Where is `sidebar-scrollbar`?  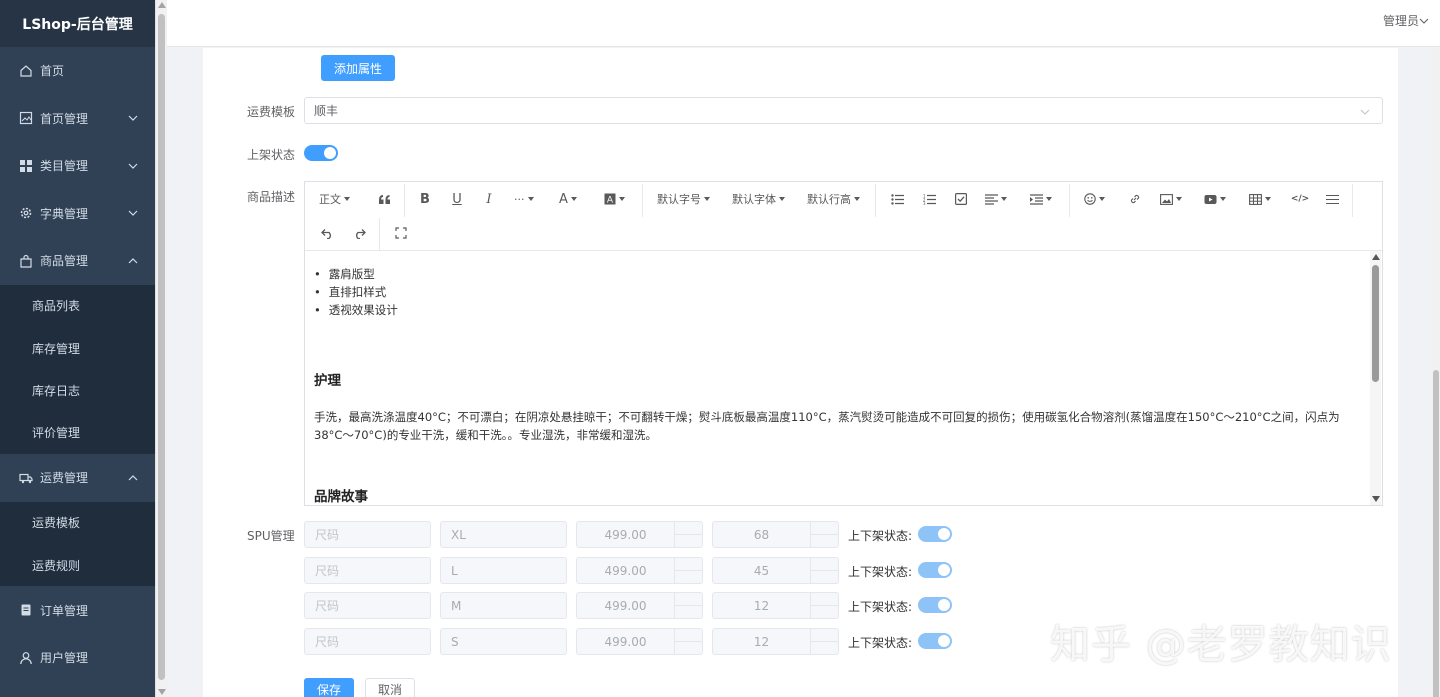 sidebar-scrollbar is located at coordinates (161, 348).